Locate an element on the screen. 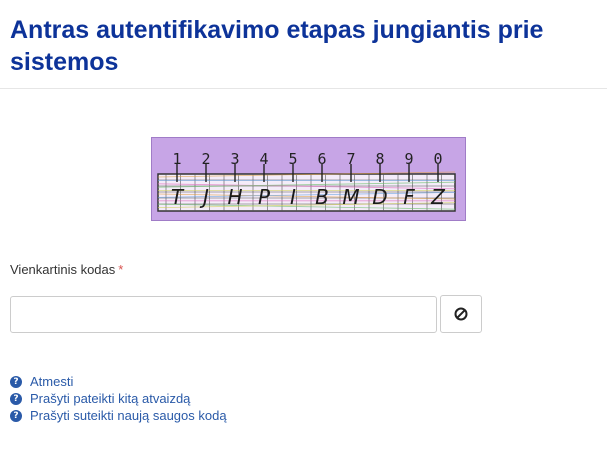  captcha-digit: 9 is located at coordinates (408, 159).